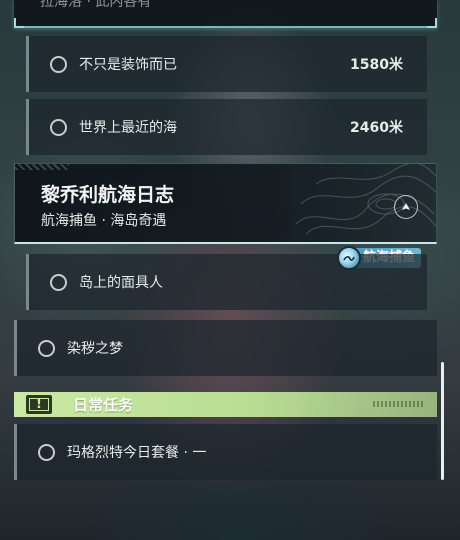  Describe the element at coordinates (226, 282) in the screenshot. I see `quest-item: 岛上的面具人` at that location.